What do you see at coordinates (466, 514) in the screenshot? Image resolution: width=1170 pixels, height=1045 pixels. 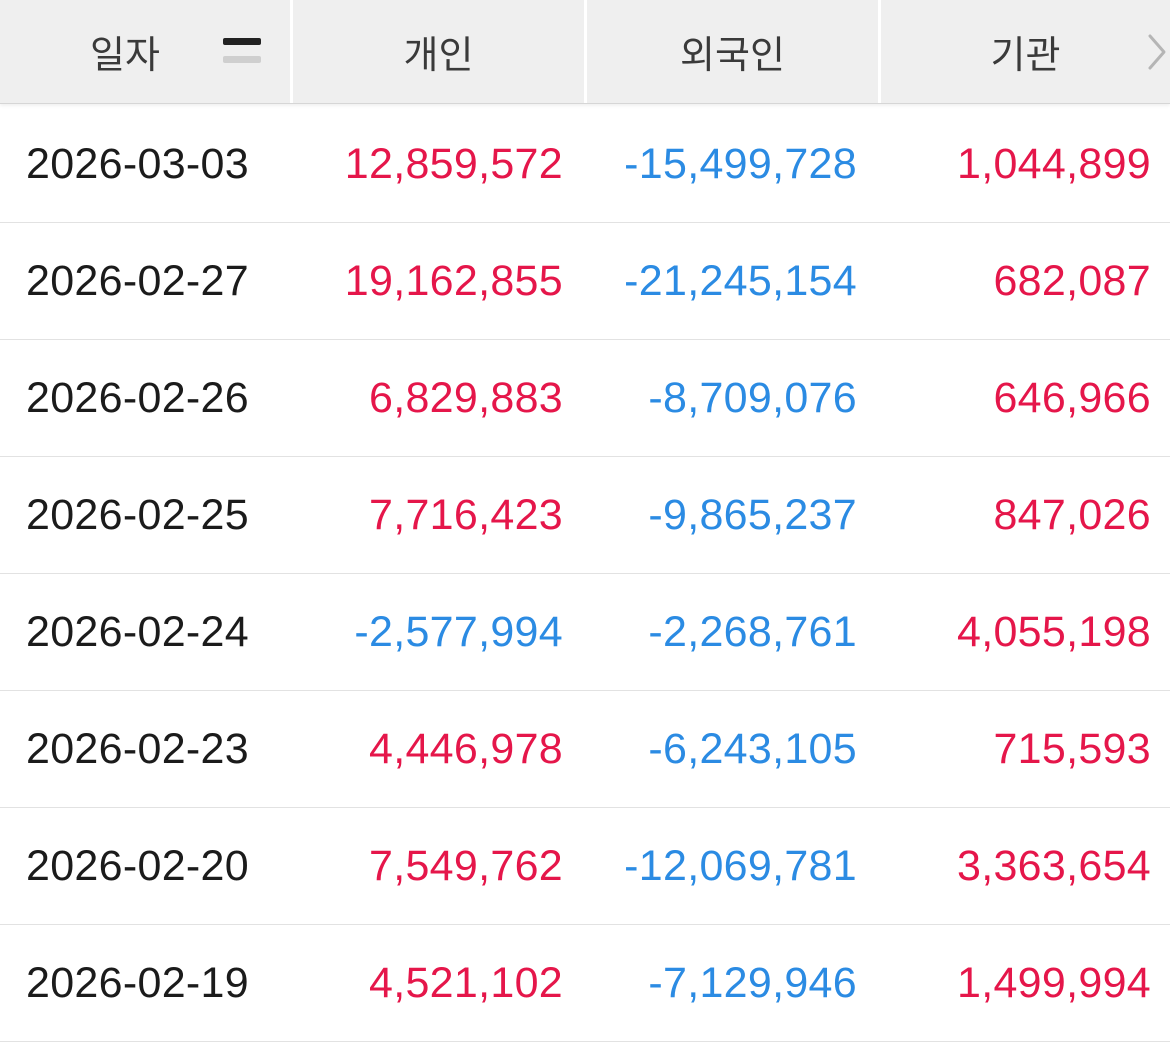 I see `individual-cell: 7,716,423` at bounding box center [466, 514].